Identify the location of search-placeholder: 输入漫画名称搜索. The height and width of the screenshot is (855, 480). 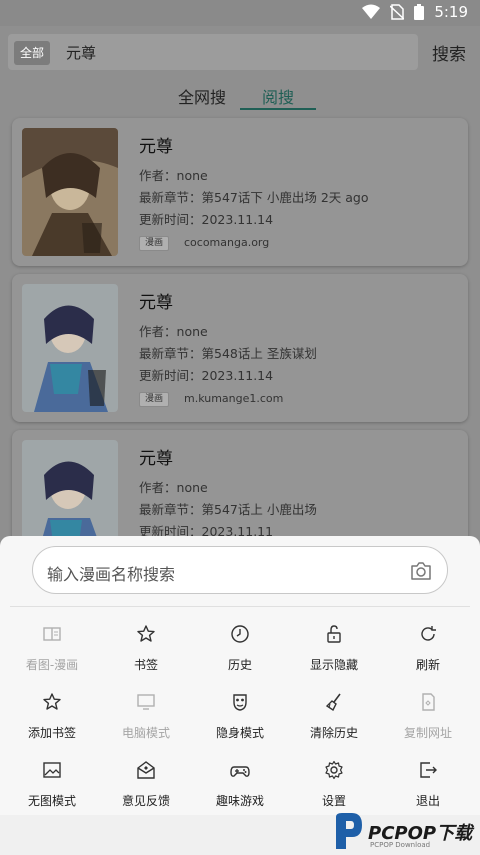
(111, 574).